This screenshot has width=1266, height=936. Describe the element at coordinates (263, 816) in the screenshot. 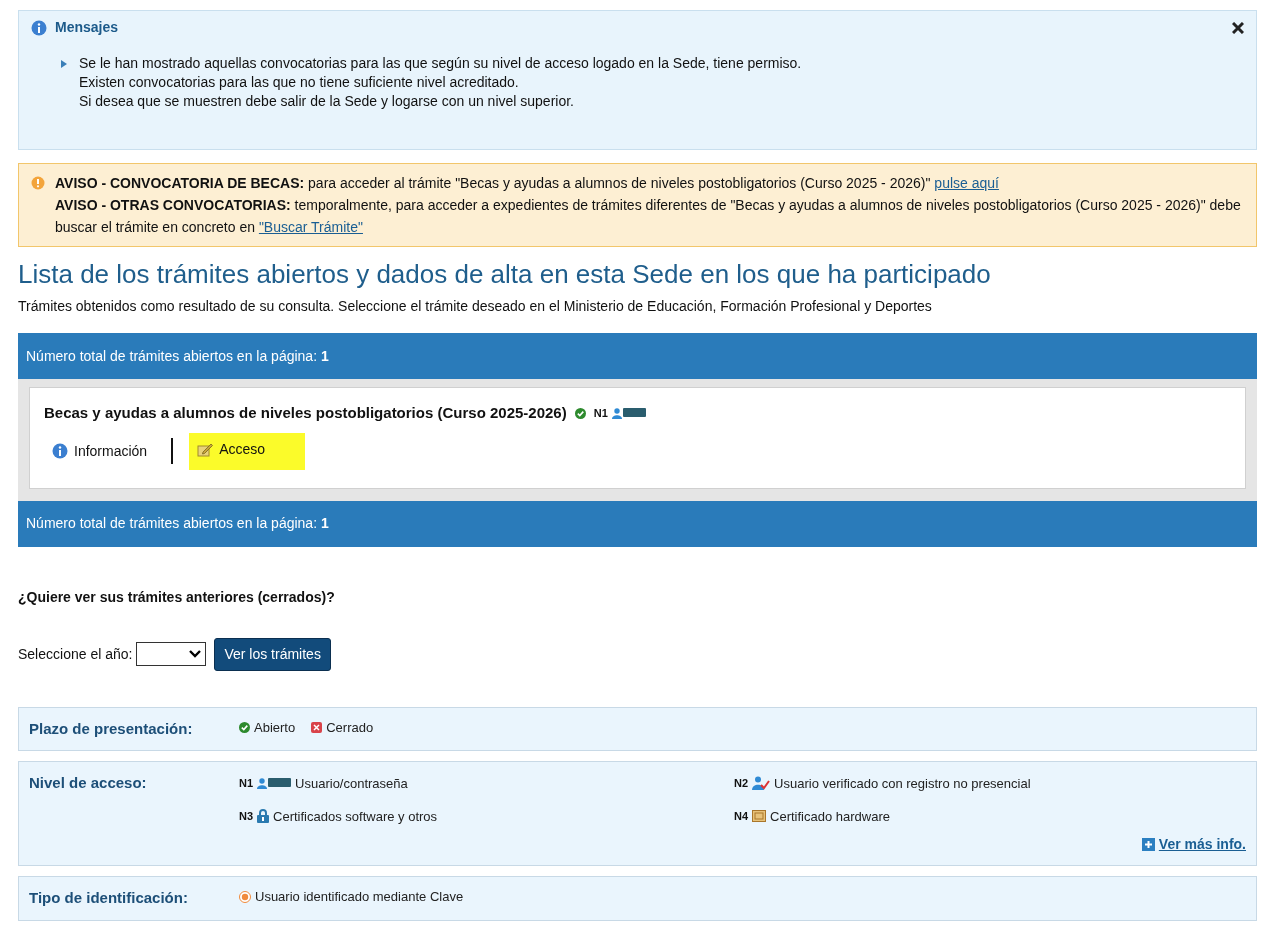

I see `lock-icon` at that location.